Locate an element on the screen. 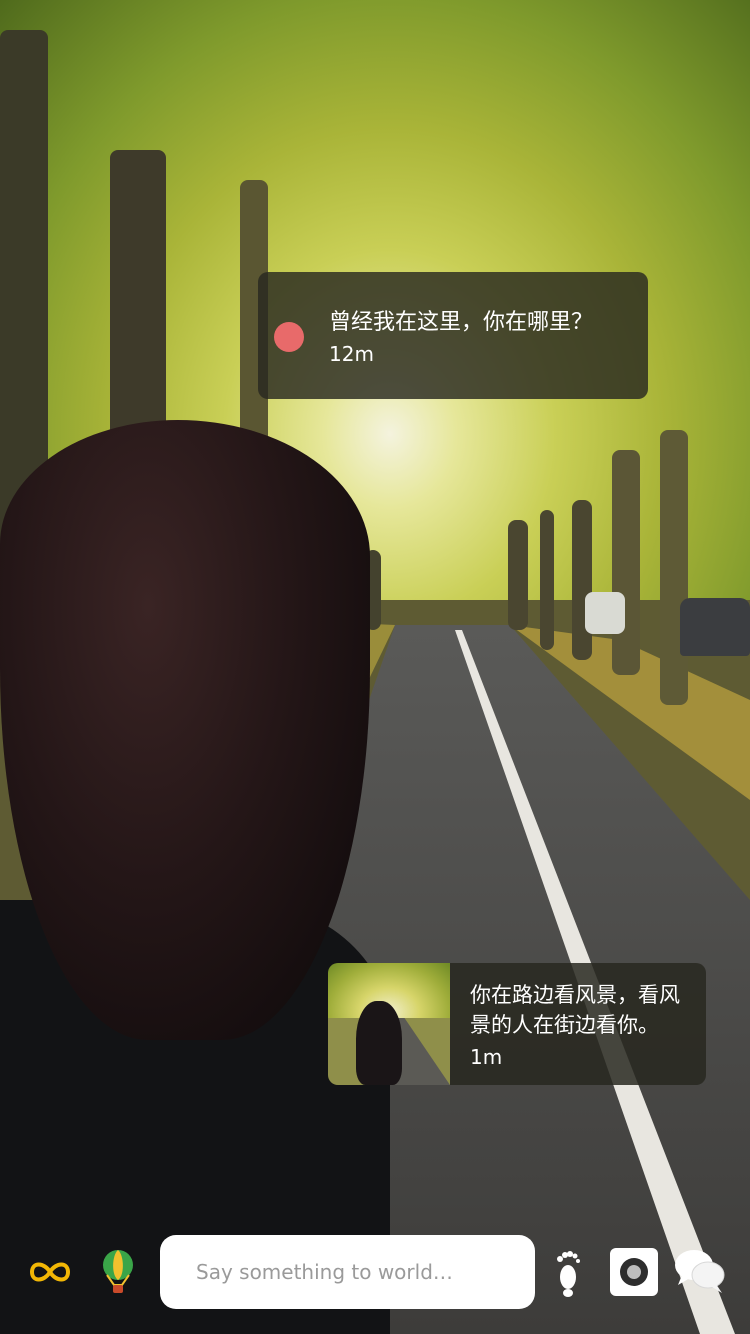 This screenshot has width=750, height=1334. infinity-icon is located at coordinates (50, 1272).